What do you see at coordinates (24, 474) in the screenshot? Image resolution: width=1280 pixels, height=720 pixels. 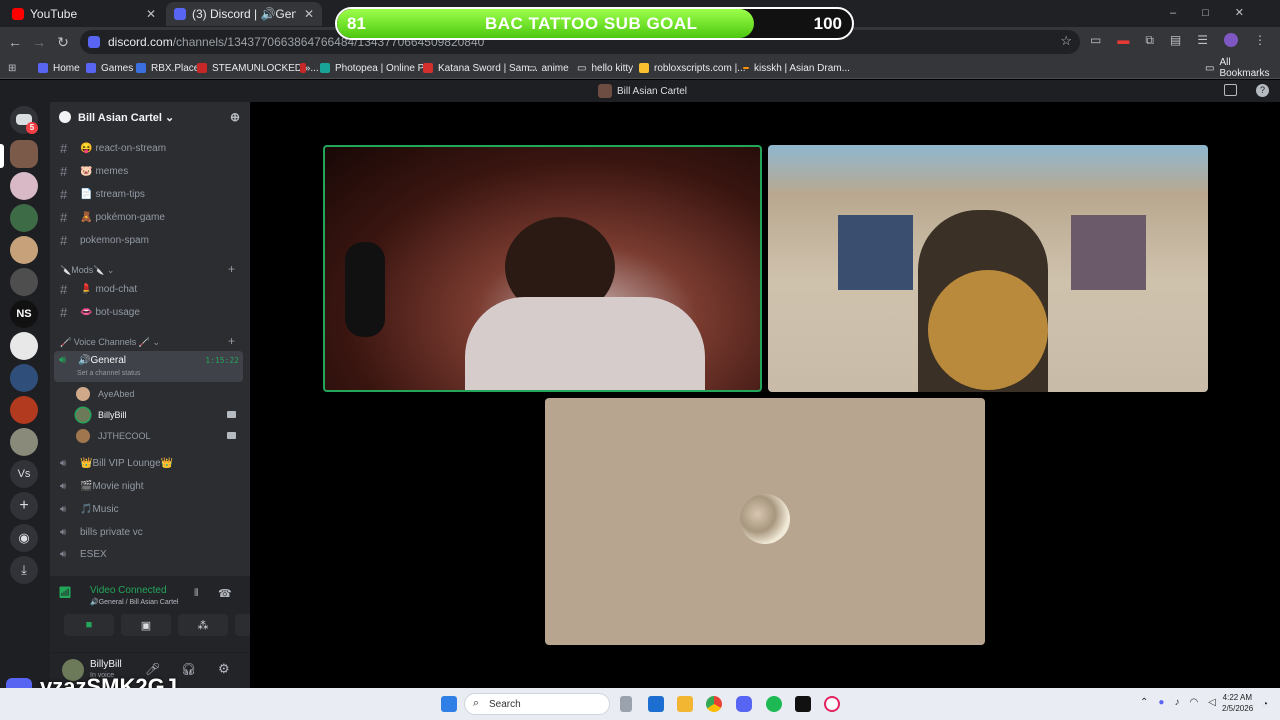 I see `server-vs-icon: Vs` at bounding box center [24, 474].